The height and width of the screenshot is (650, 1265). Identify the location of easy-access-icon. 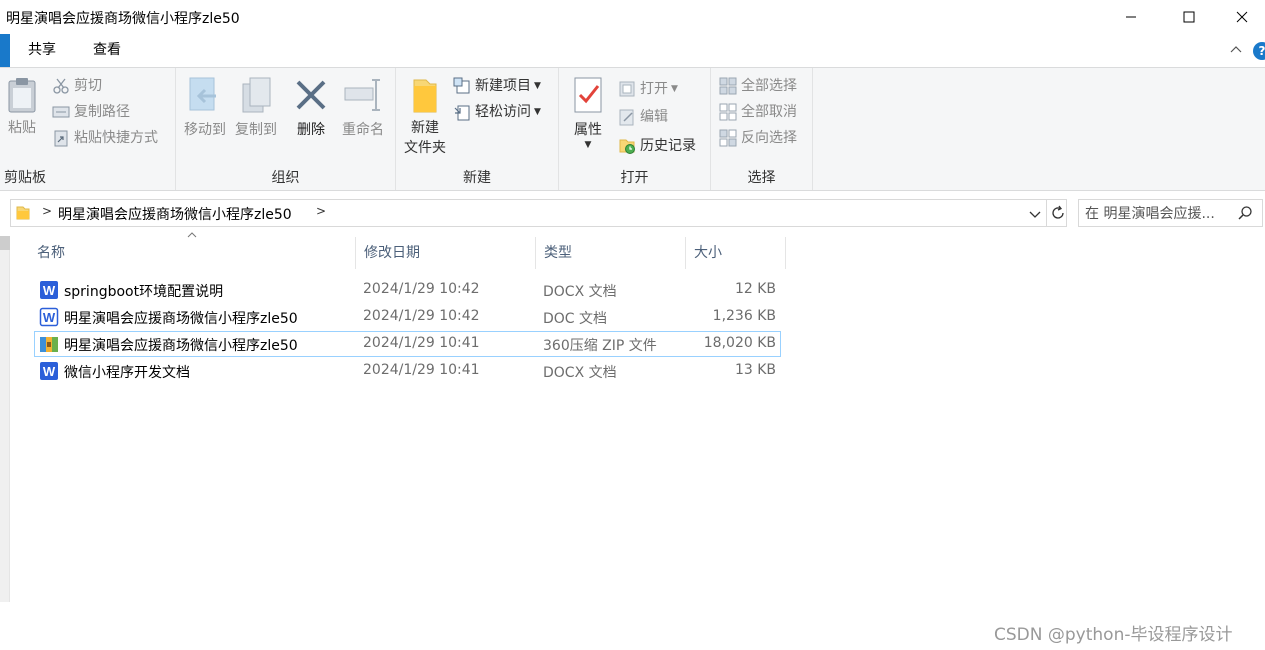
(462, 113).